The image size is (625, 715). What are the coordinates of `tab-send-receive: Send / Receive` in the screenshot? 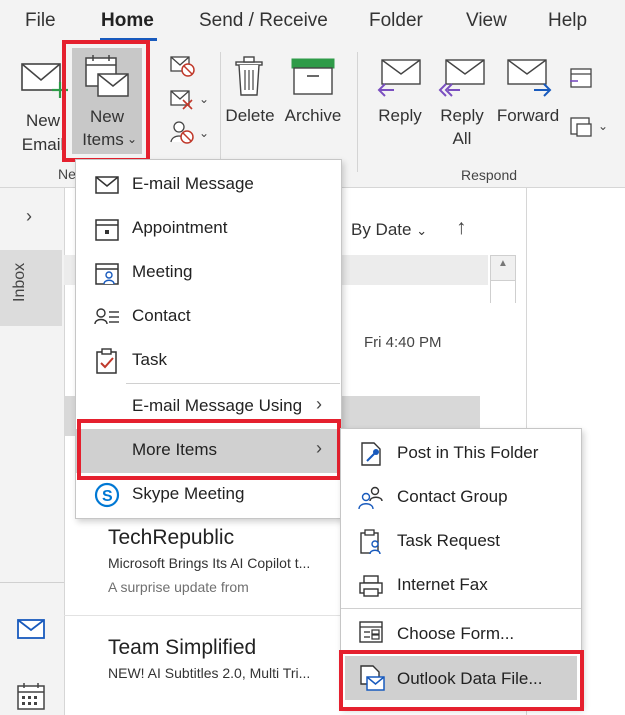 It's located at (263, 21).